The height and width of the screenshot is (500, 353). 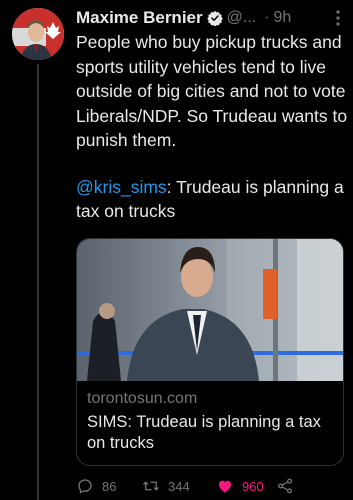 I want to click on thread-line, so click(x=38, y=282).